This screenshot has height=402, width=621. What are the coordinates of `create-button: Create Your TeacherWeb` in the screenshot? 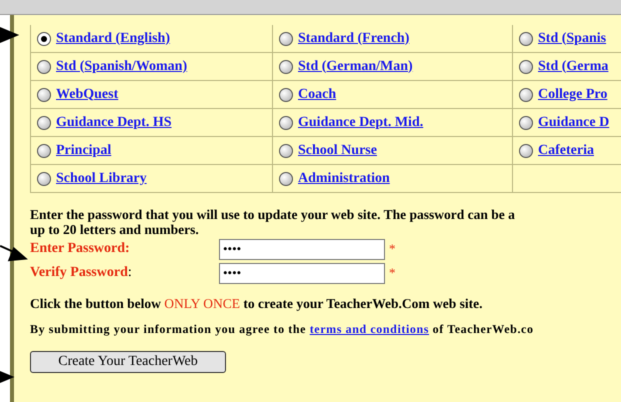 It's located at (128, 362).